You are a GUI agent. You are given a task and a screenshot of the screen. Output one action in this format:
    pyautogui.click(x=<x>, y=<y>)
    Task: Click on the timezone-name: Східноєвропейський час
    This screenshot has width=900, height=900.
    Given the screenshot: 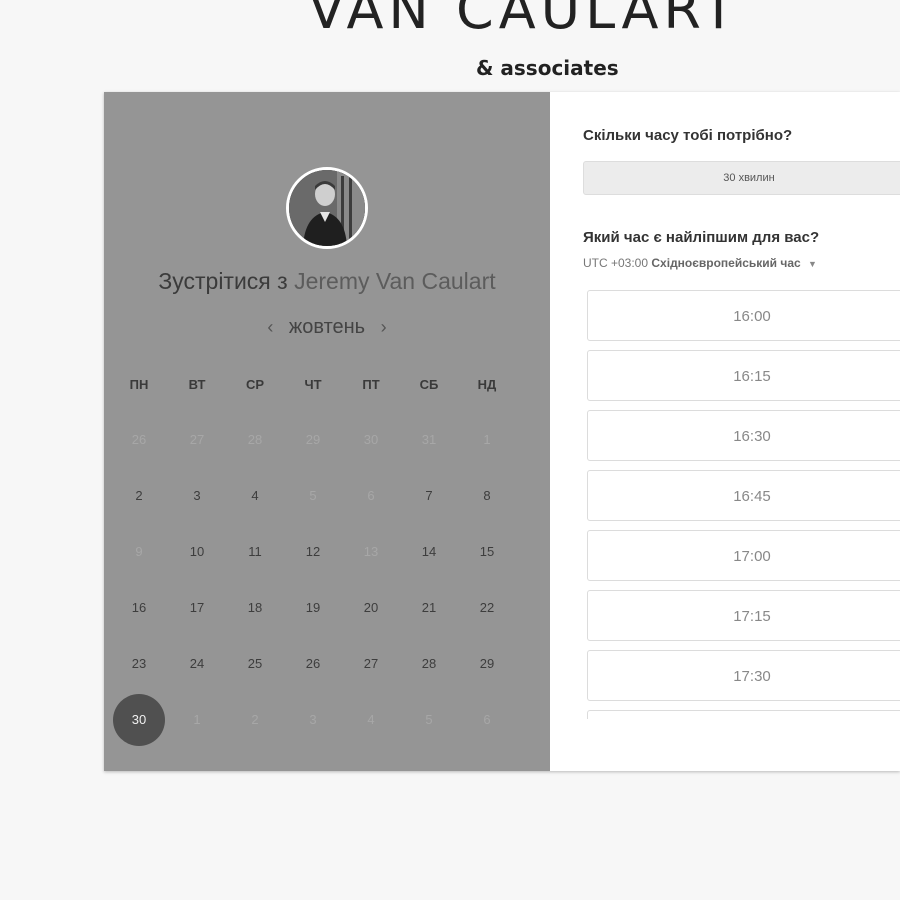 What is the action you would take?
    pyautogui.click(x=726, y=263)
    